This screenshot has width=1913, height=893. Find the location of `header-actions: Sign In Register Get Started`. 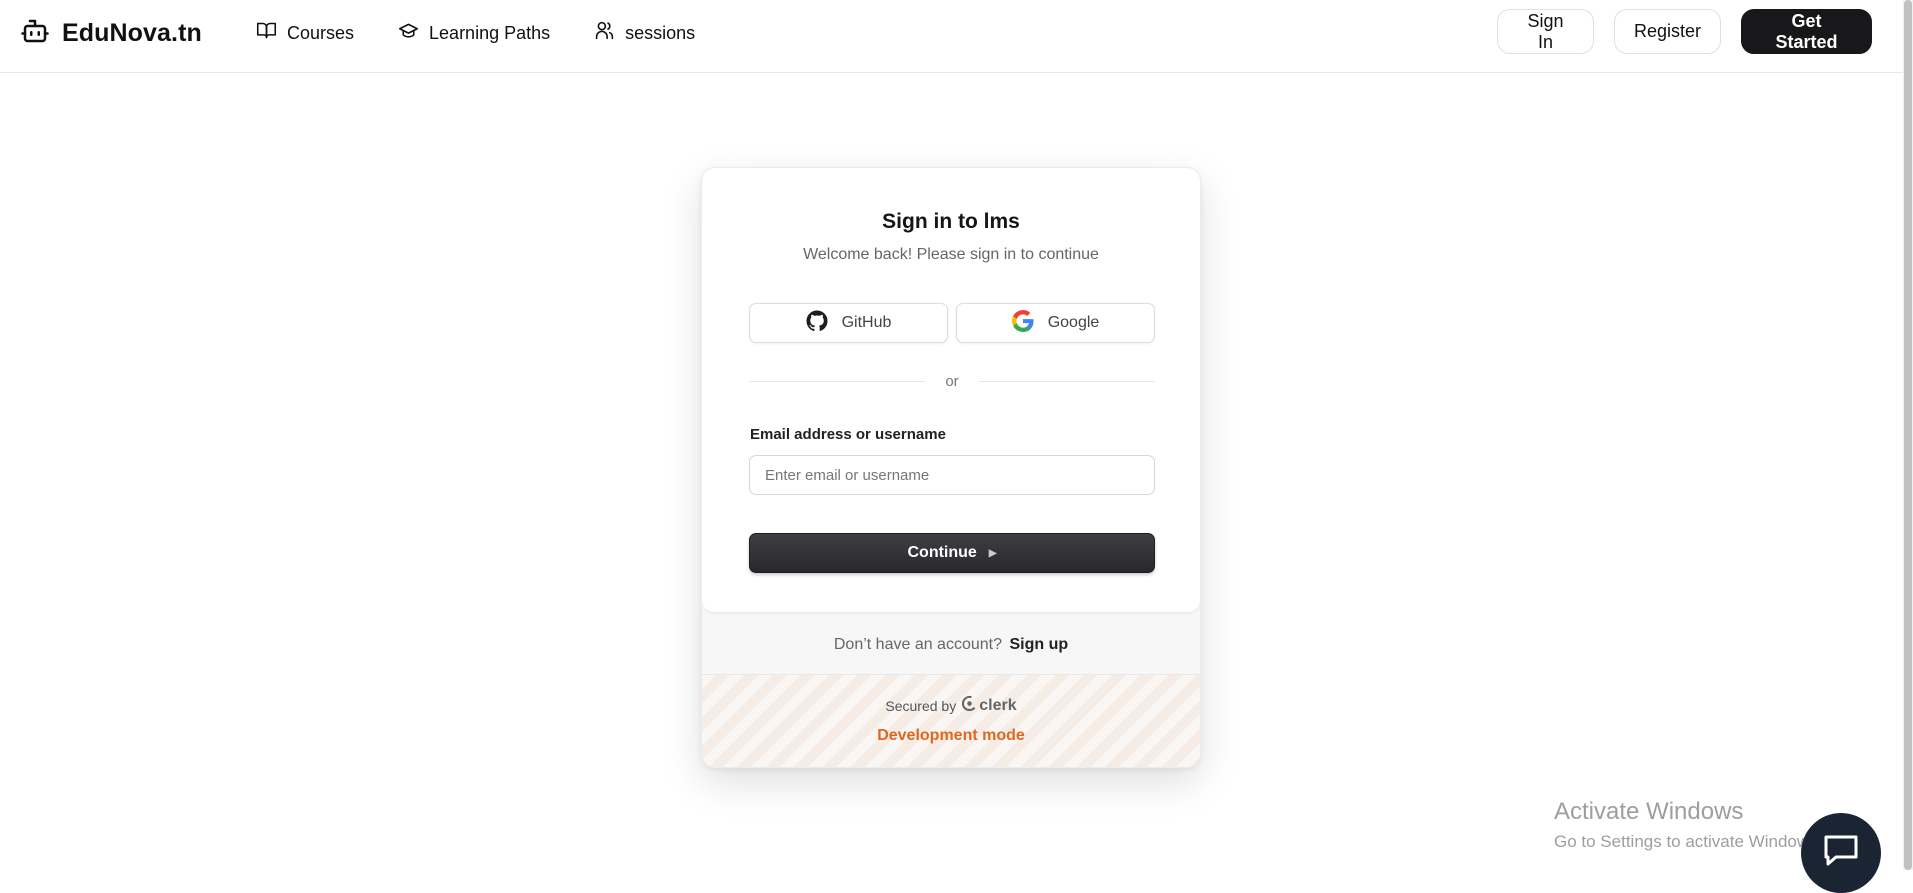

header-actions: Sign In Register Get Started is located at coordinates (1684, 31).